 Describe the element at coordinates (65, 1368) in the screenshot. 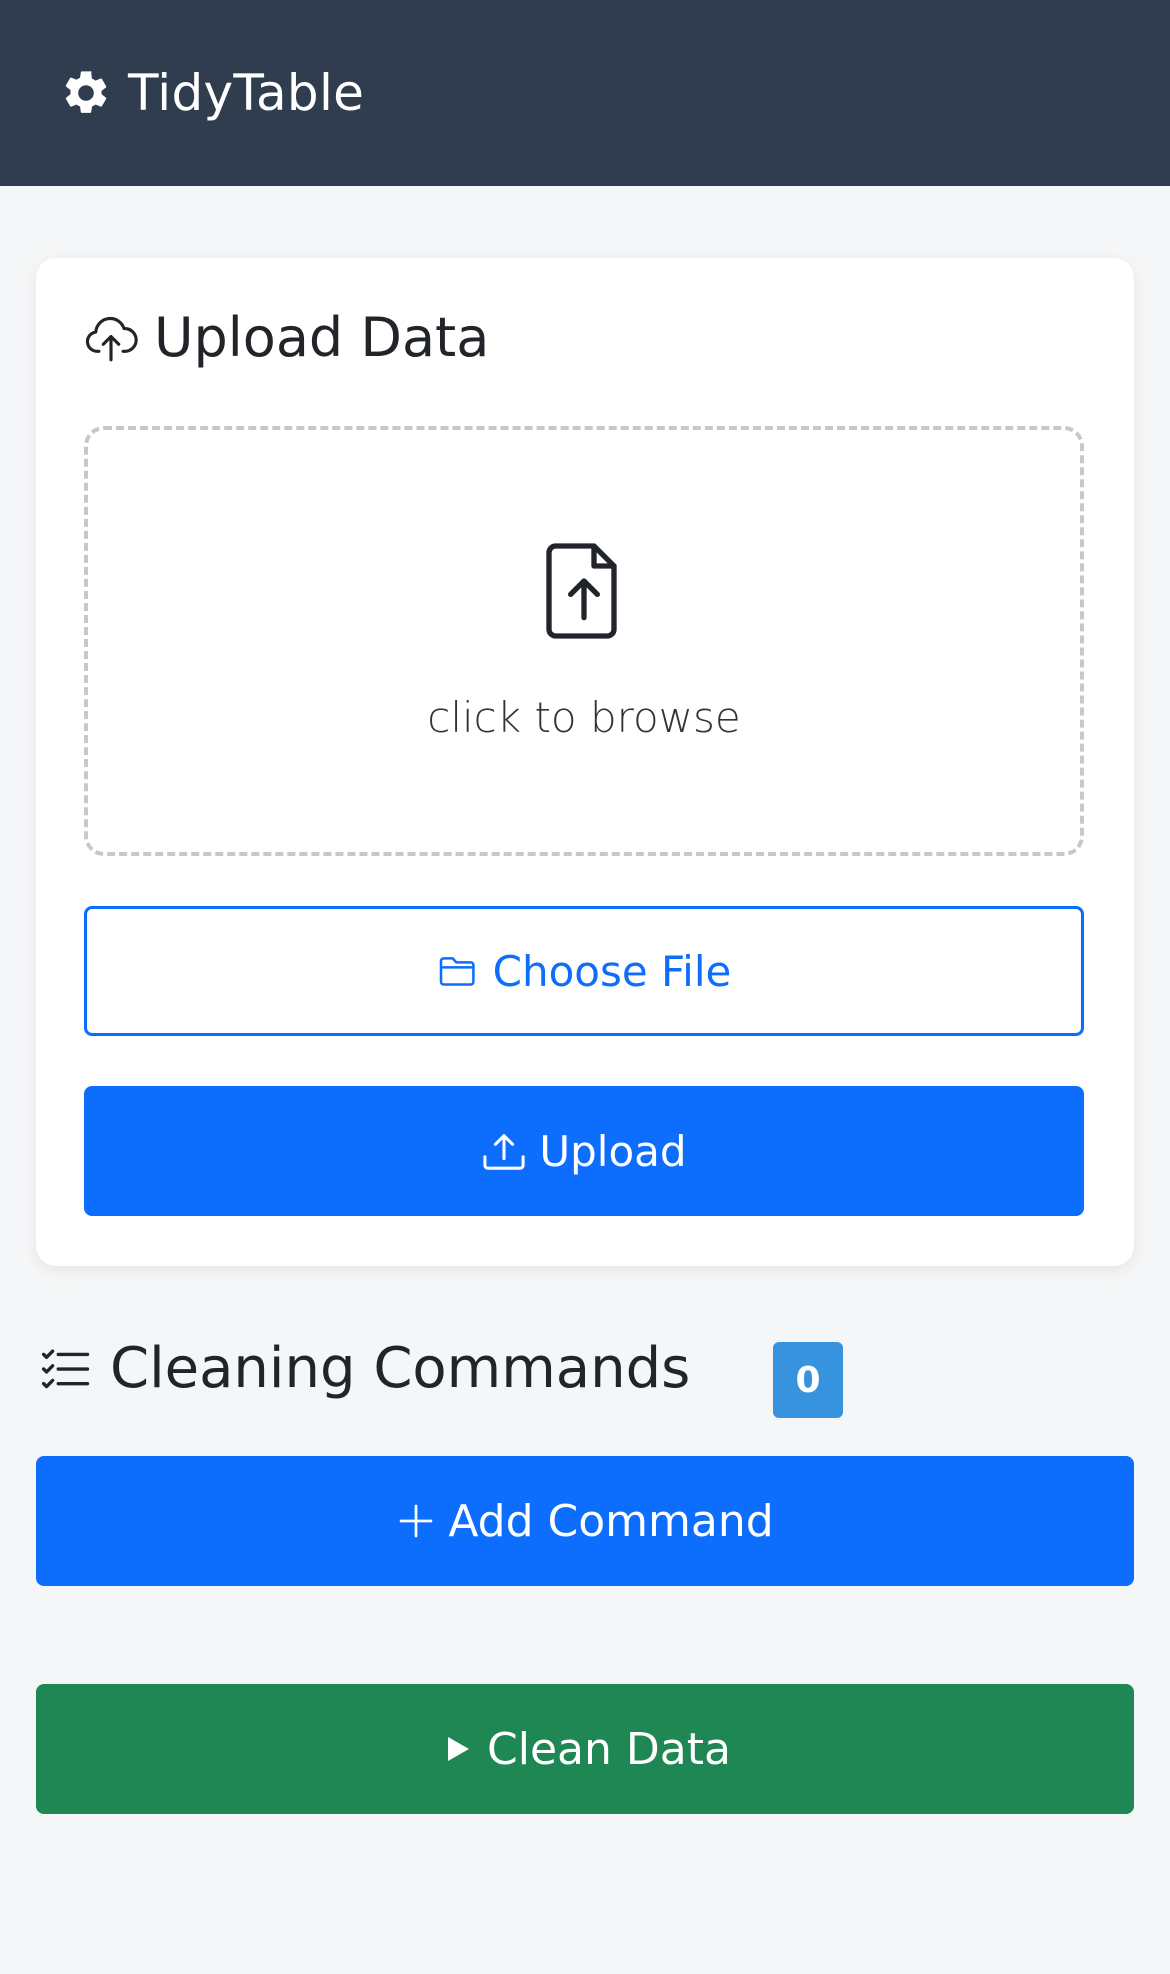

I see `list-check-icon` at that location.